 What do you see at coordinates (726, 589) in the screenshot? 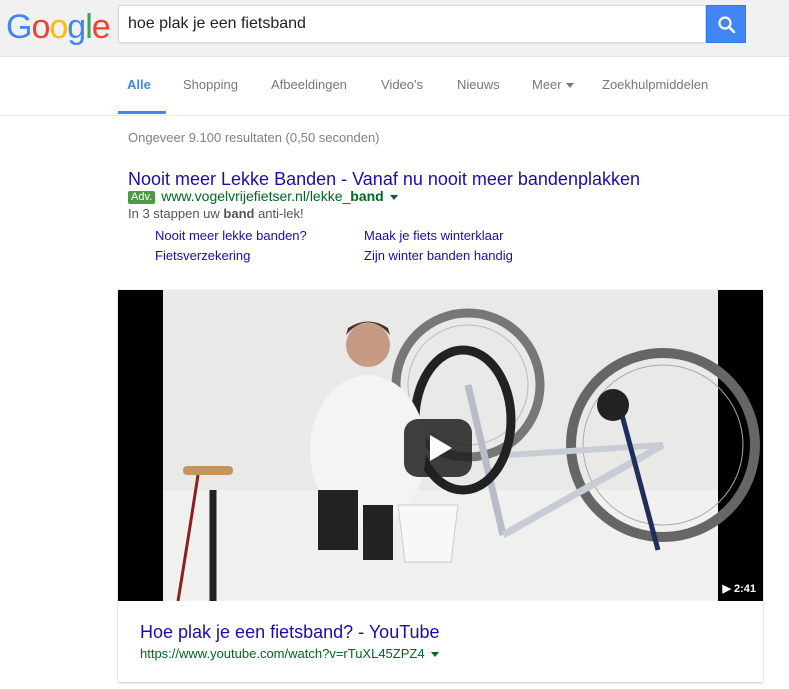
I see `play-small-icon: ▶` at bounding box center [726, 589].